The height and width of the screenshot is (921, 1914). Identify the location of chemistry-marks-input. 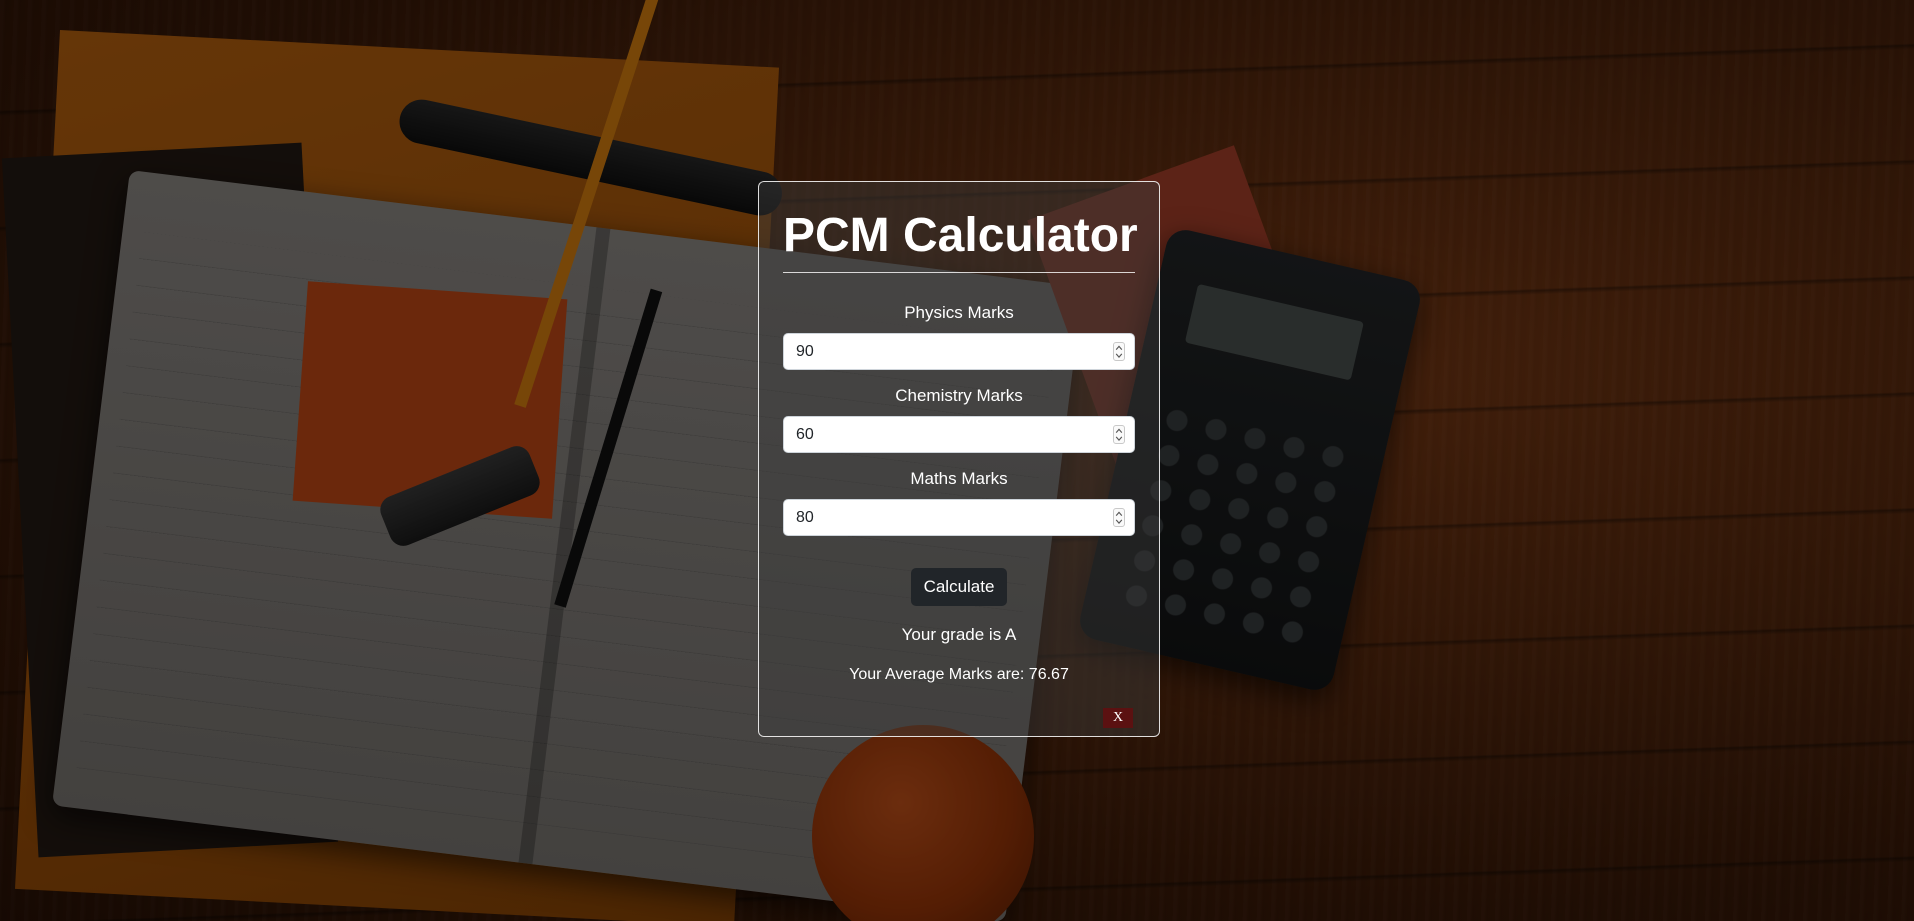
(959, 434).